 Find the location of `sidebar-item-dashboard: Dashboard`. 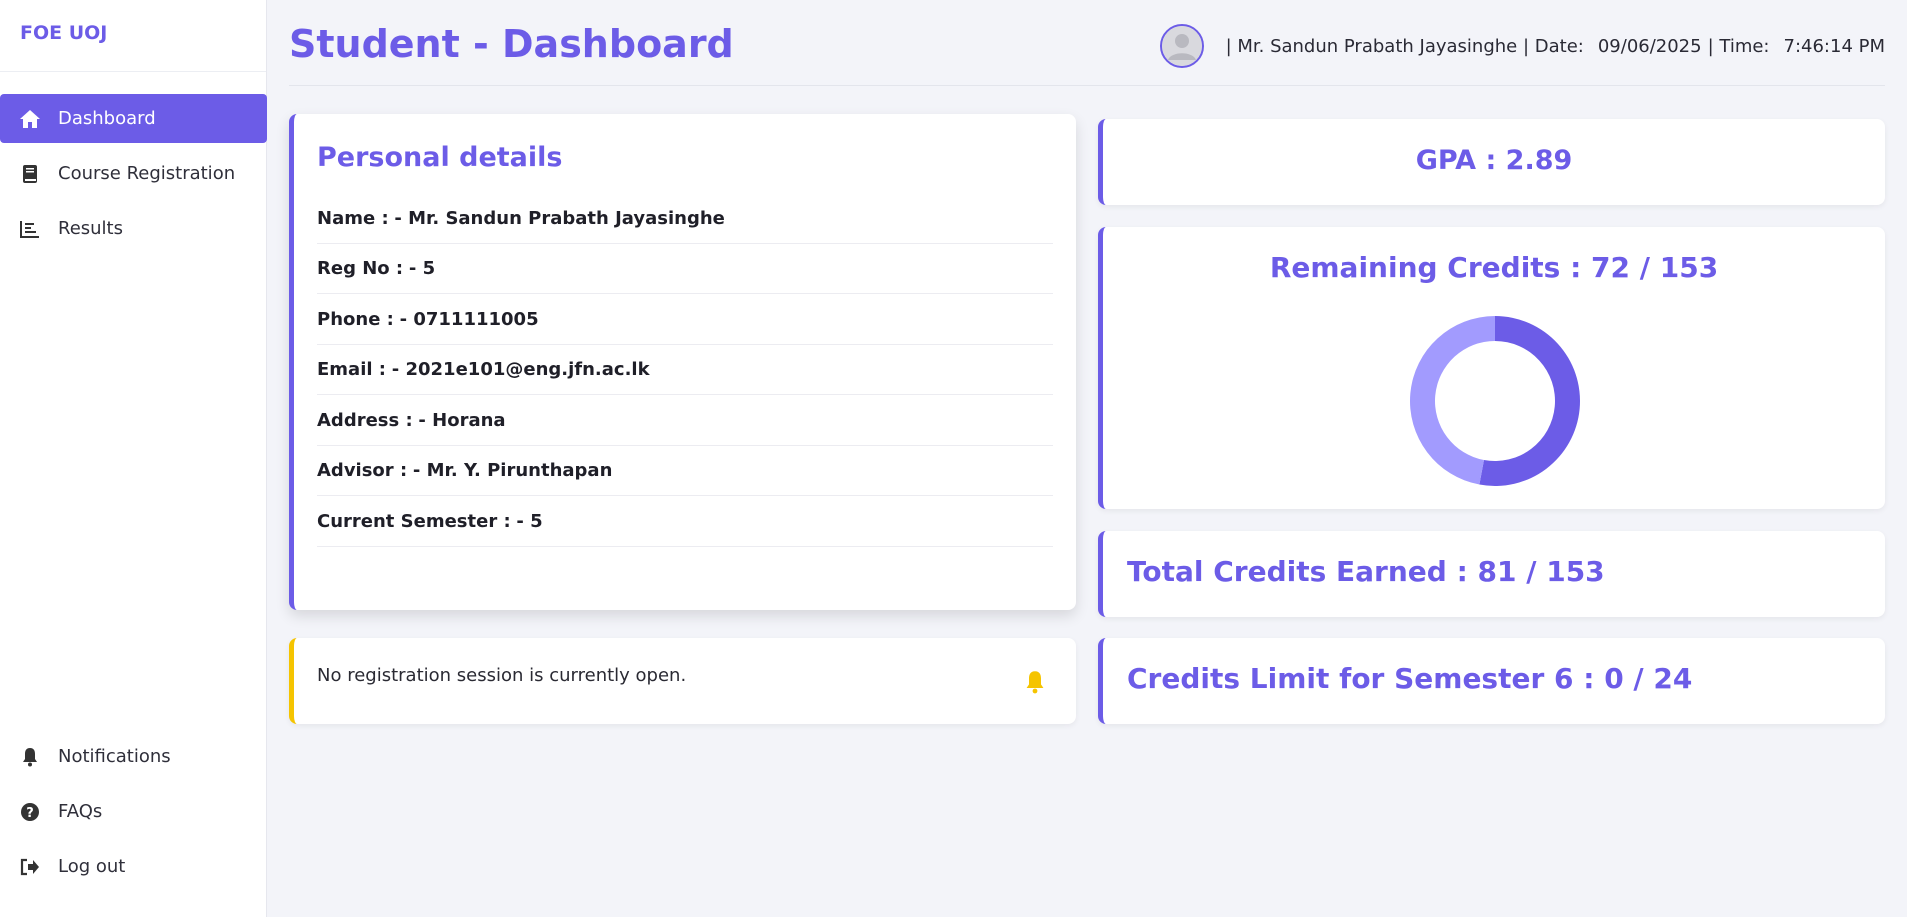

sidebar-item-dashboard: Dashboard is located at coordinates (133, 118).